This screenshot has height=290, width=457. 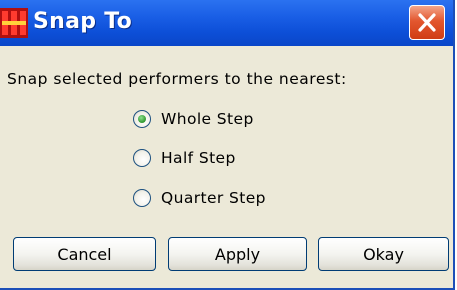 I want to click on option-whole-step: Whole Step, so click(x=193, y=119).